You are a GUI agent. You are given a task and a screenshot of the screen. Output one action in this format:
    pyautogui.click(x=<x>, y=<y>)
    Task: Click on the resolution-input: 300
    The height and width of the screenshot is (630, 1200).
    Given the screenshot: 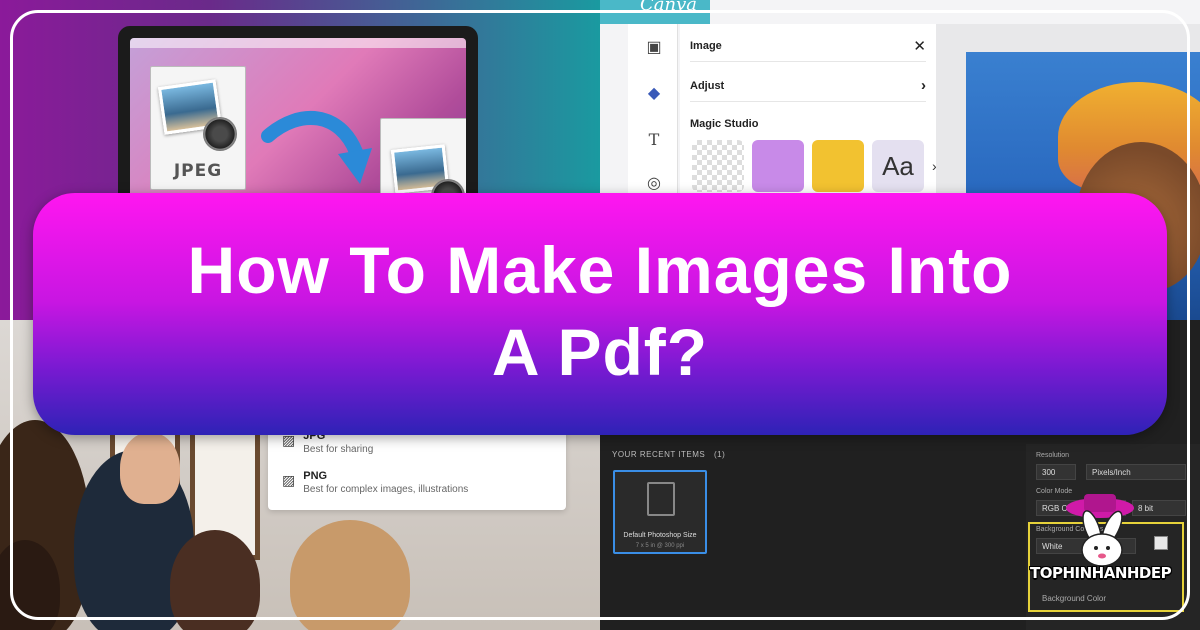 What is the action you would take?
    pyautogui.click(x=1056, y=472)
    